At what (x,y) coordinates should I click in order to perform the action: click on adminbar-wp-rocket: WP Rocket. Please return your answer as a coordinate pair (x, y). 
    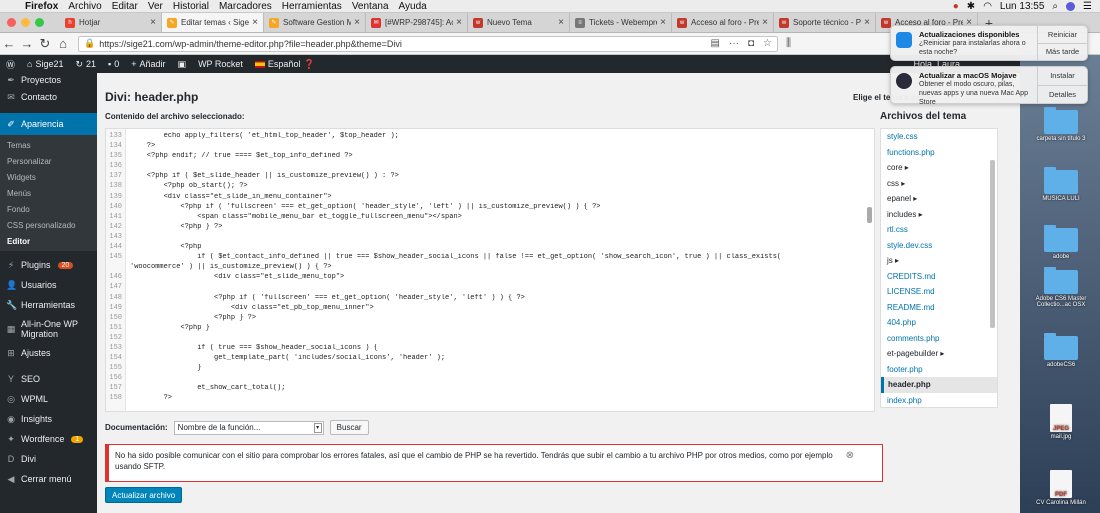
    Looking at the image, I should click on (220, 64).